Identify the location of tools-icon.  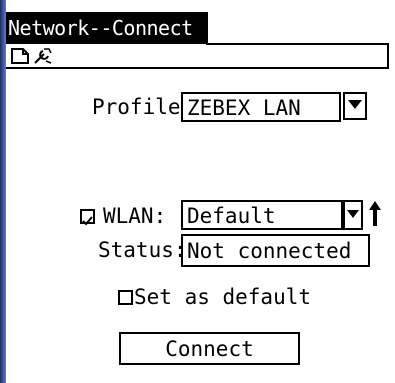
(43, 58).